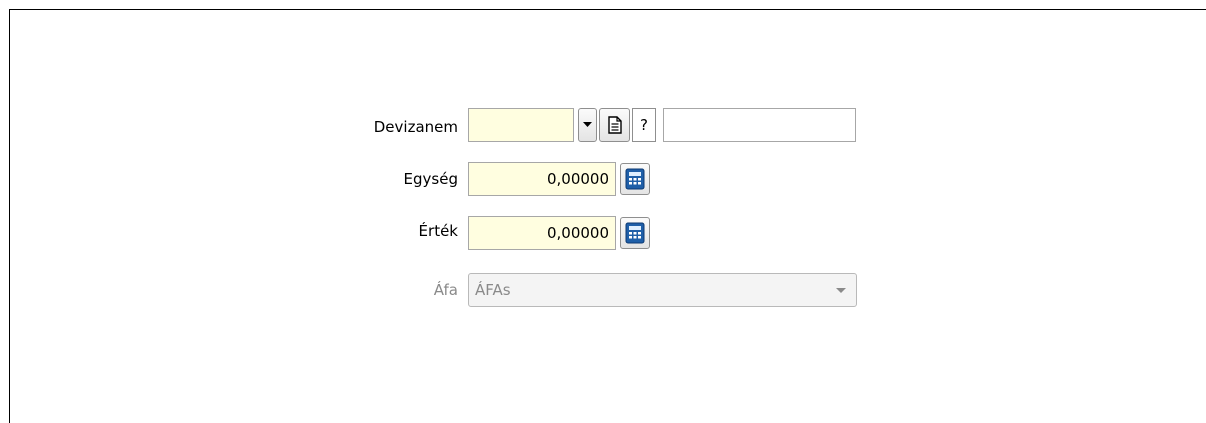 Image resolution: width=1206 pixels, height=423 pixels. I want to click on ertek-calculator-button, so click(635, 233).